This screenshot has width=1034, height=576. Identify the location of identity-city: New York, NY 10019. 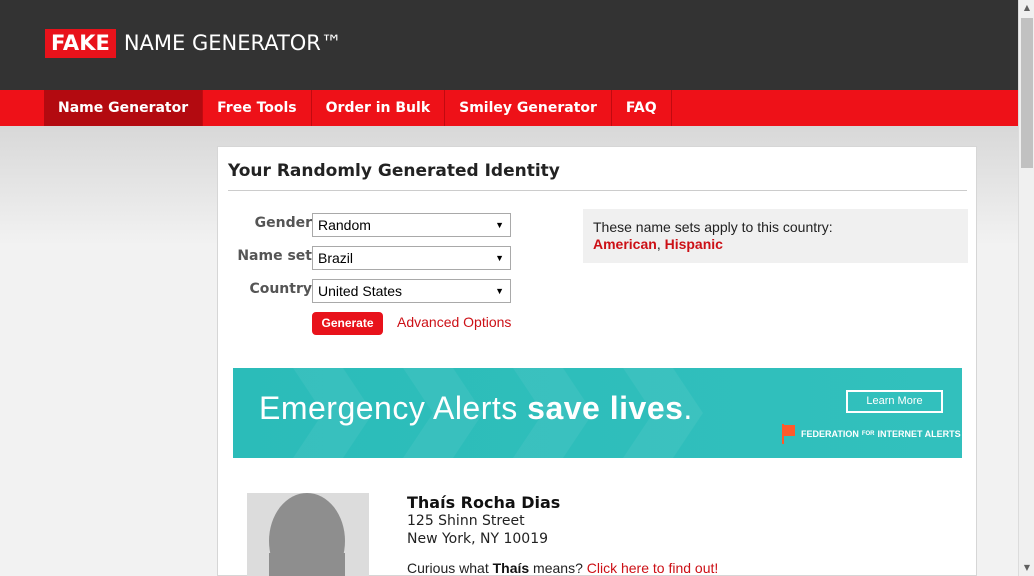
(478, 539).